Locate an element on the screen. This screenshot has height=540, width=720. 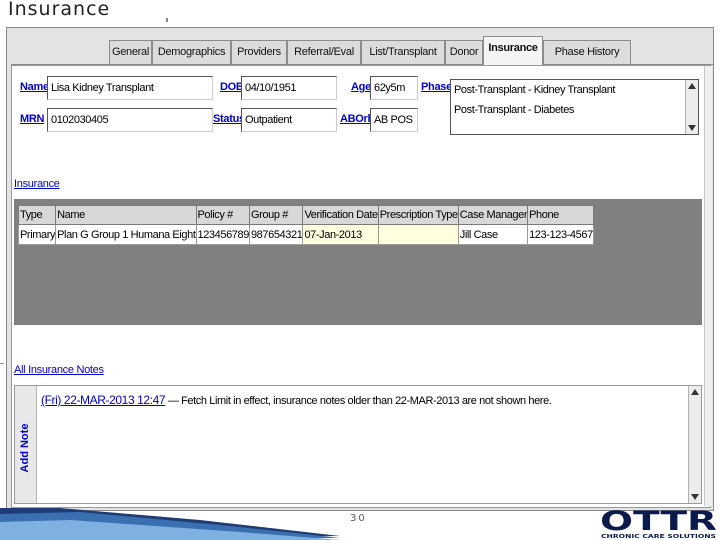
column-header-policy: Policy # is located at coordinates (222, 215).